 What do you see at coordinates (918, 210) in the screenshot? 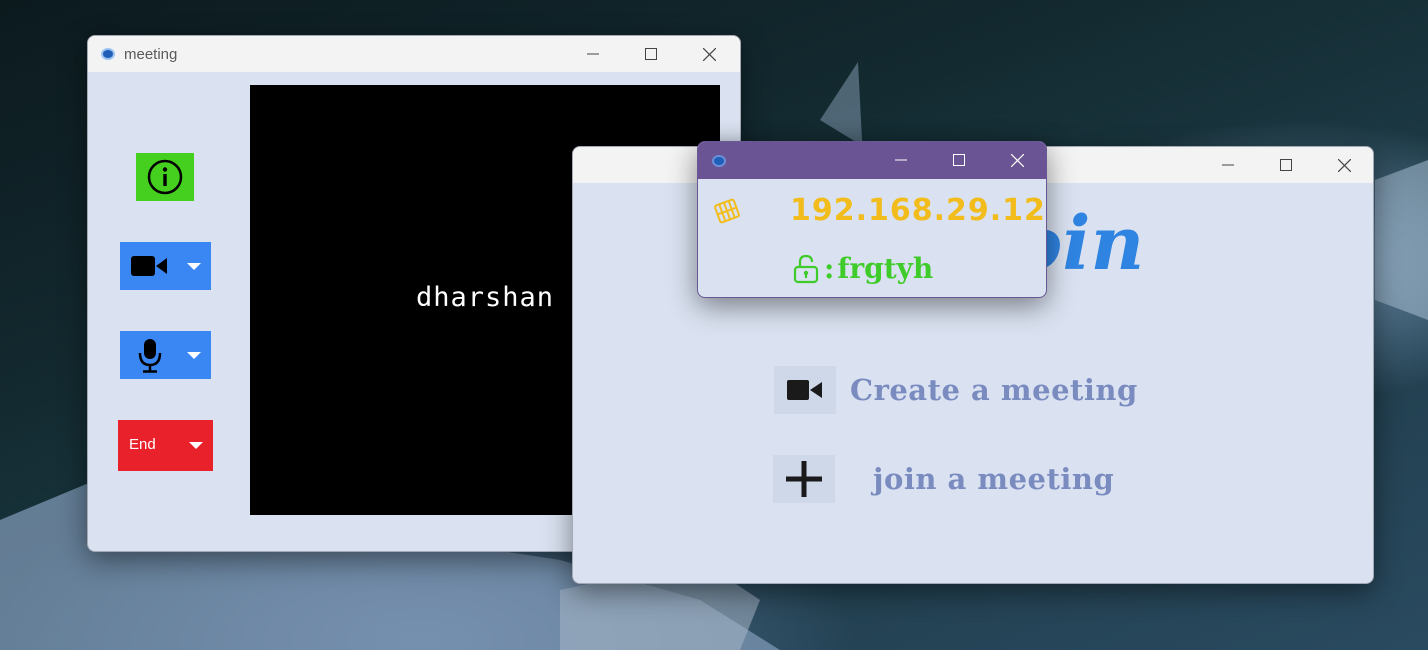
I see `ip-address: 192.168.29.12` at bounding box center [918, 210].